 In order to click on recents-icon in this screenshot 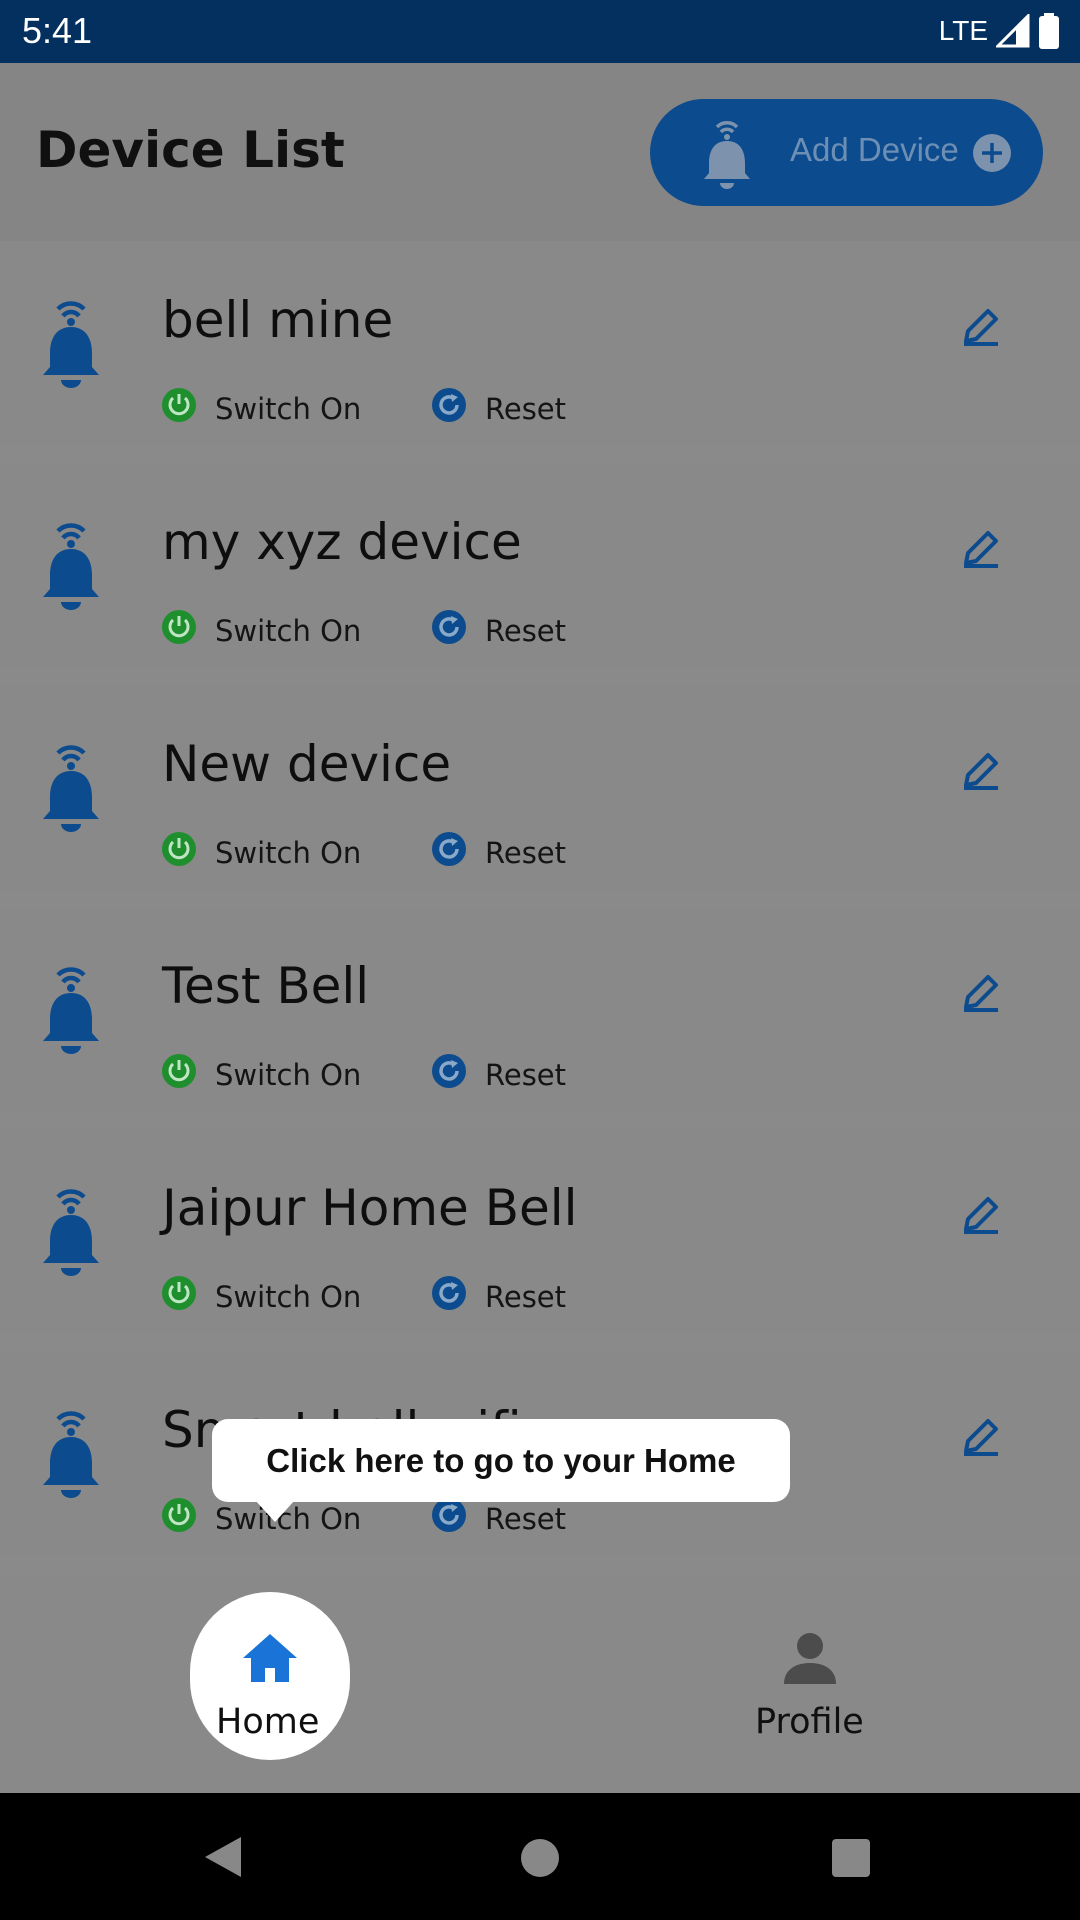, I will do `click(851, 1858)`.